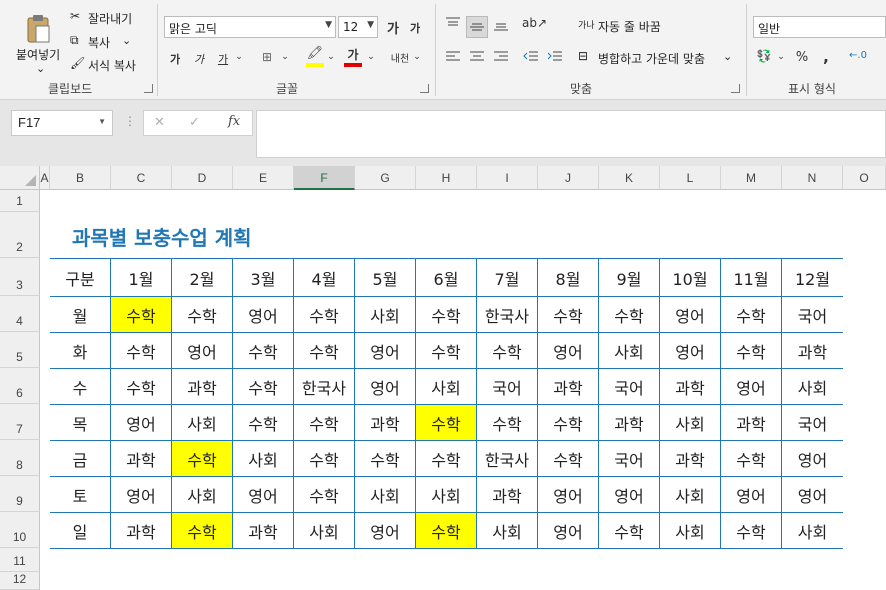 The height and width of the screenshot is (590, 886). I want to click on row-header-4: 4, so click(20, 314).